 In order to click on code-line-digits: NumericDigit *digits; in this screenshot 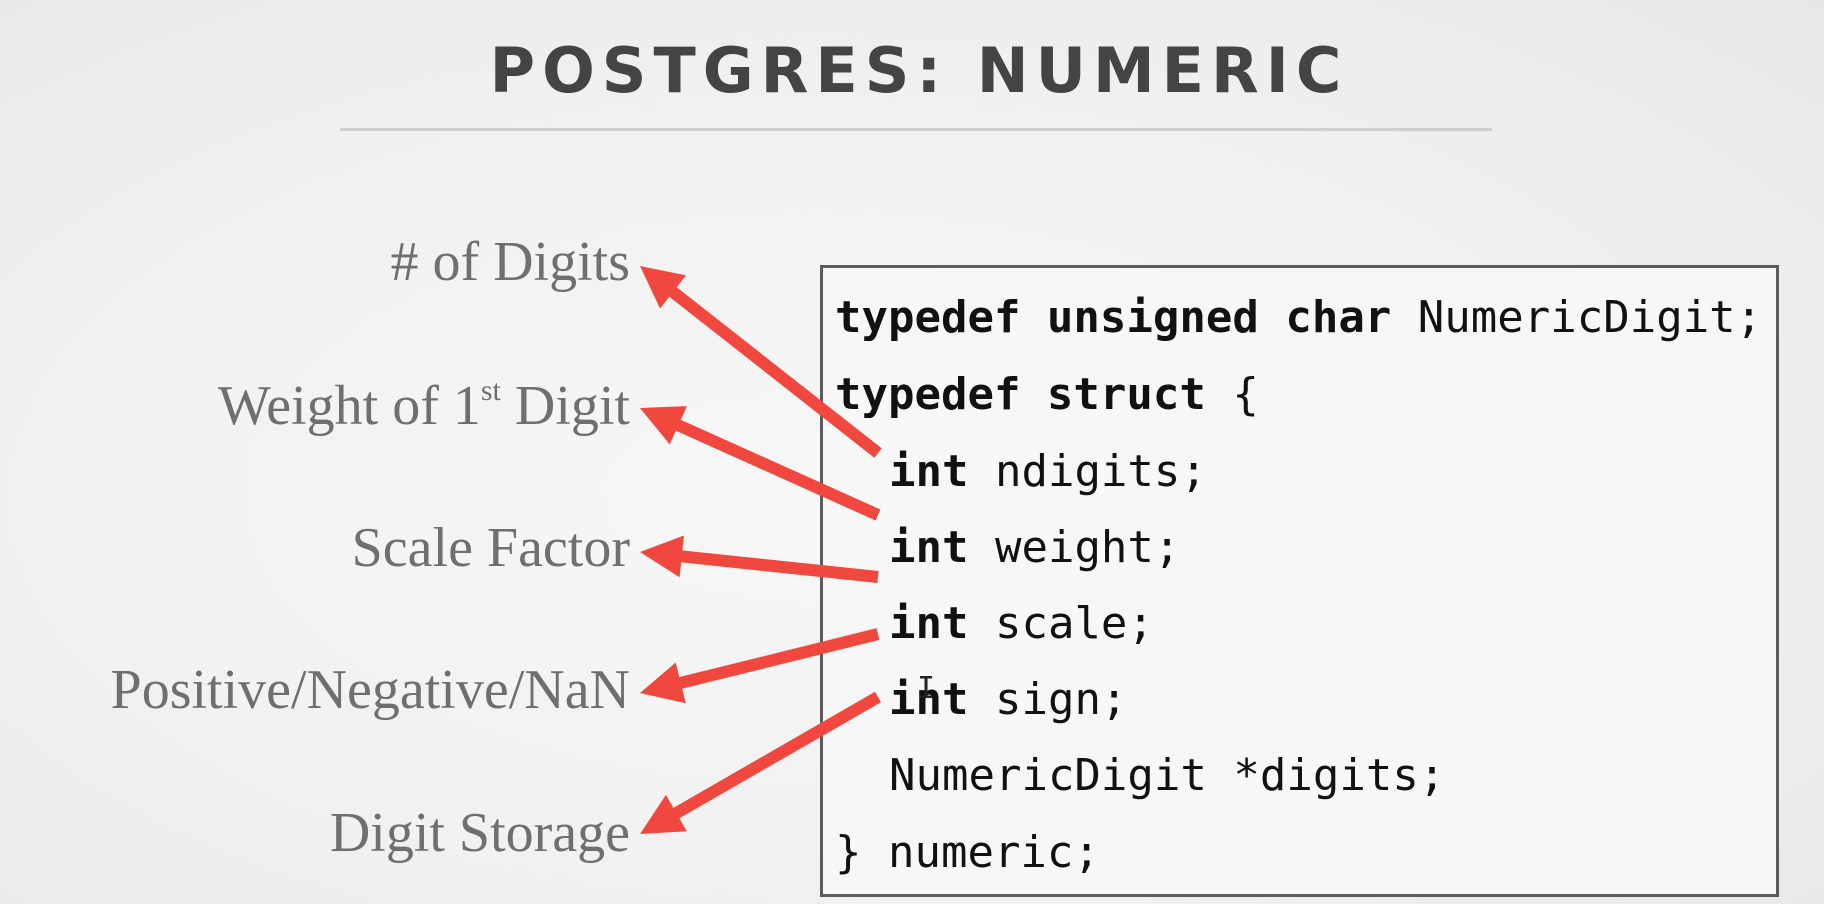, I will do `click(1167, 775)`.